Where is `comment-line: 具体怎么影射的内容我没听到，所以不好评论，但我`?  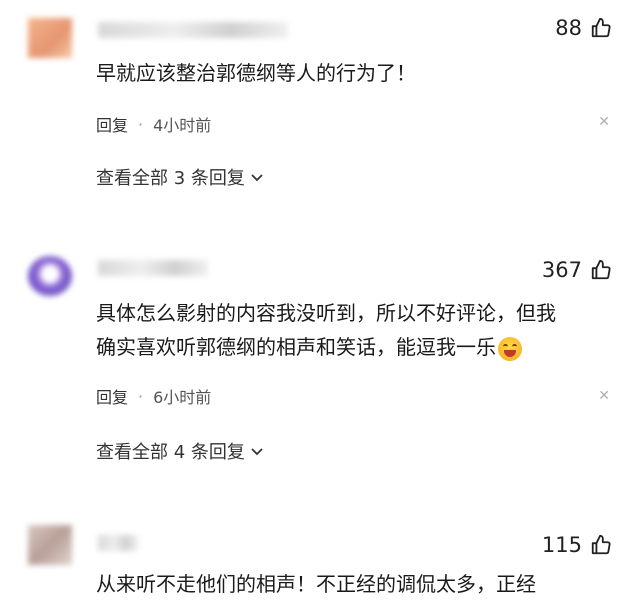 comment-line: 具体怎么影射的内容我没听到，所以不好评论，但我 is located at coordinates (326, 313).